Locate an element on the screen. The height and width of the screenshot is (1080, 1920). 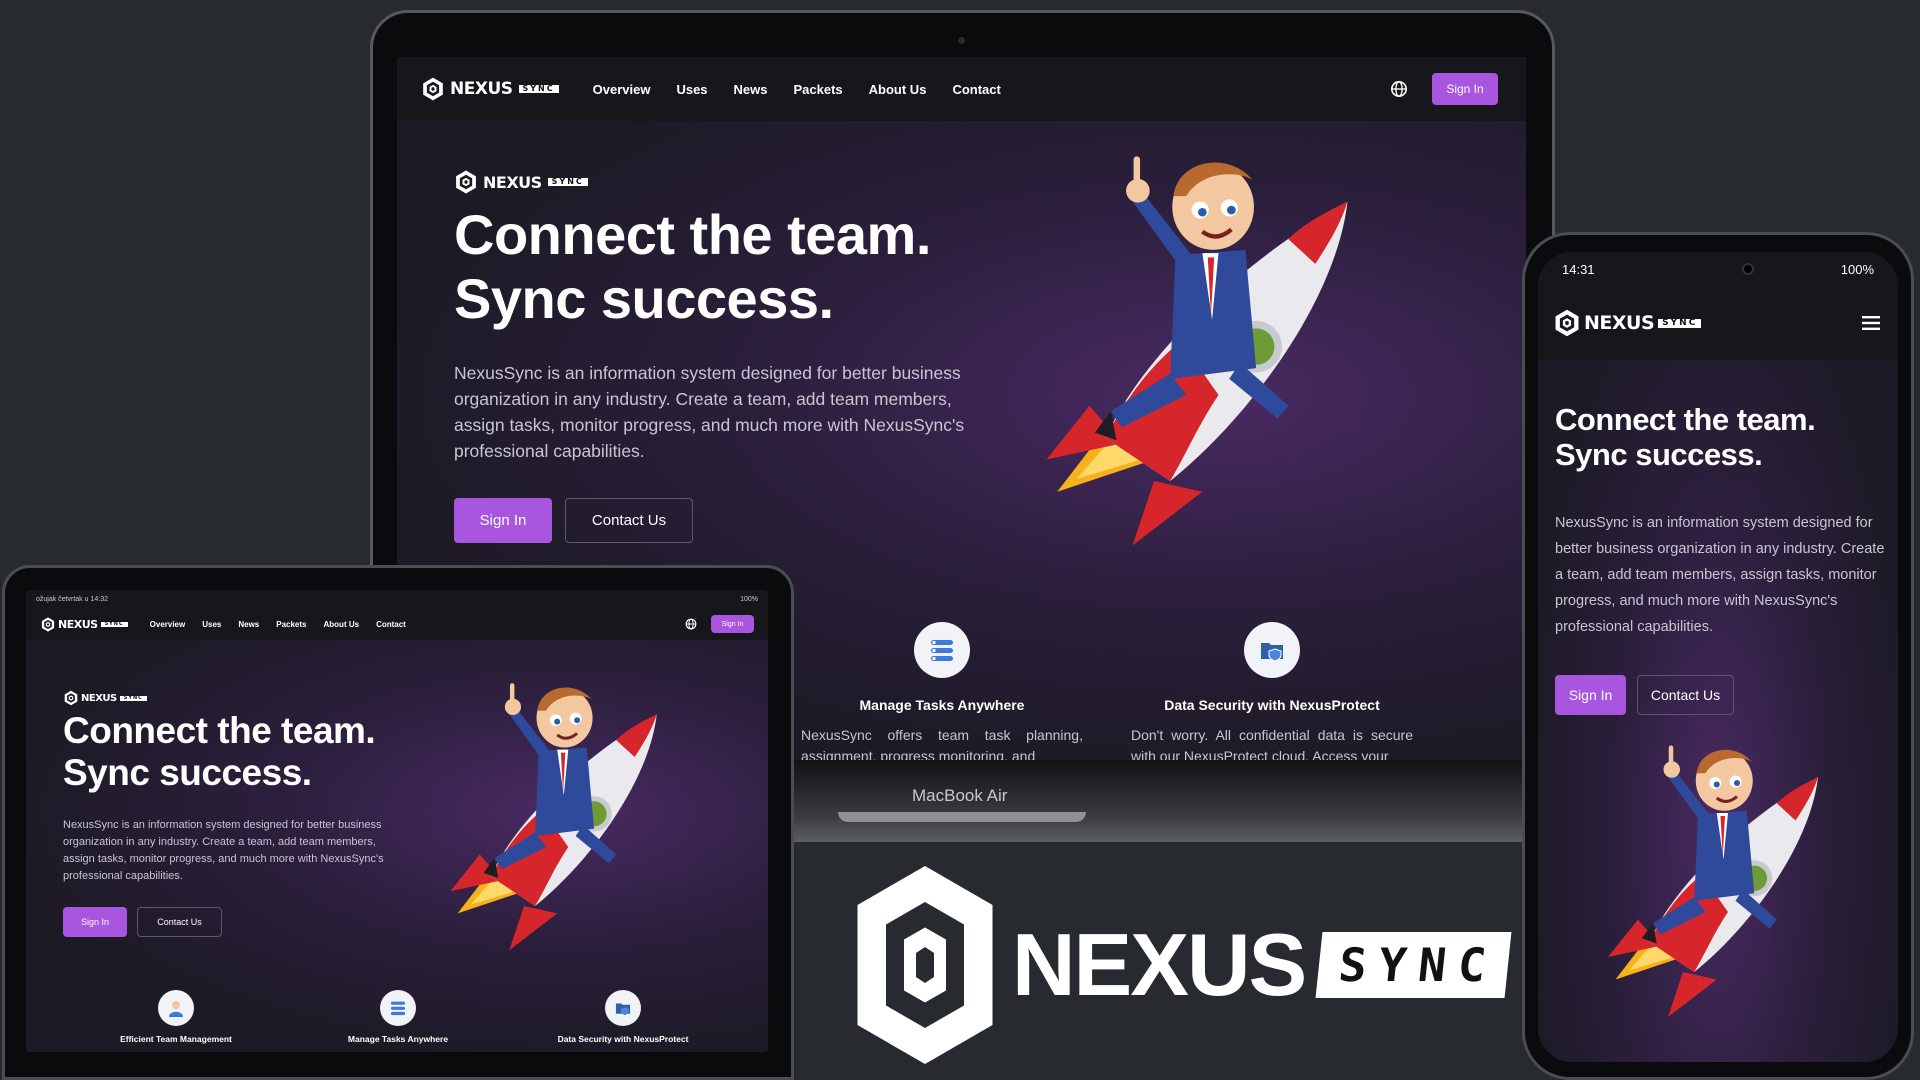
tablet-status-time: ožujak četvrtak u 14:32 is located at coordinates (72, 599).